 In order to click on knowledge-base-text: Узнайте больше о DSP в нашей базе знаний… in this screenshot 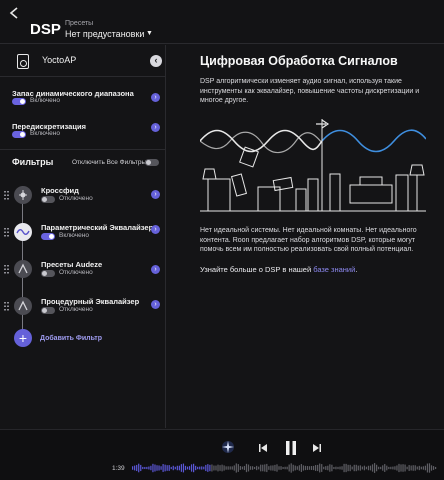, I will do `click(278, 269)`.